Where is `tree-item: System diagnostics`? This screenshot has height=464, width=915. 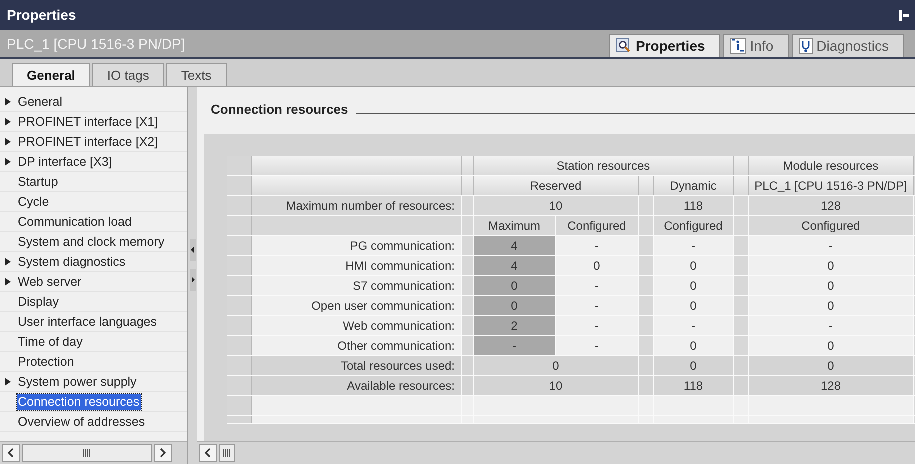 tree-item: System diagnostics is located at coordinates (72, 262).